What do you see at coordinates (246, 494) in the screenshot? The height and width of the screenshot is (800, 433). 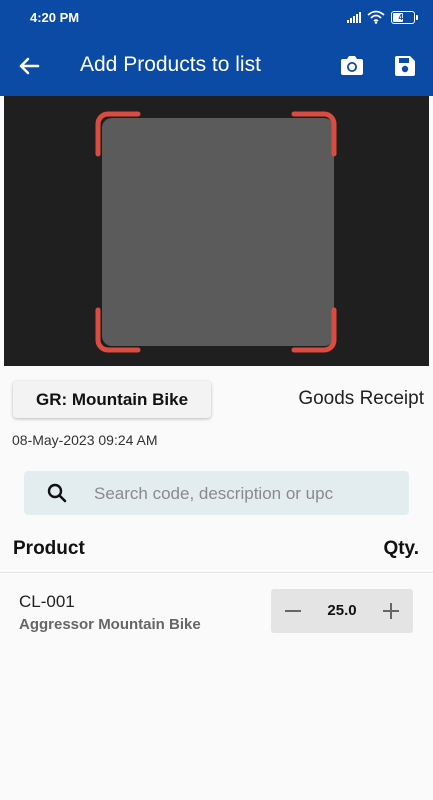 I see `search-input` at bounding box center [246, 494].